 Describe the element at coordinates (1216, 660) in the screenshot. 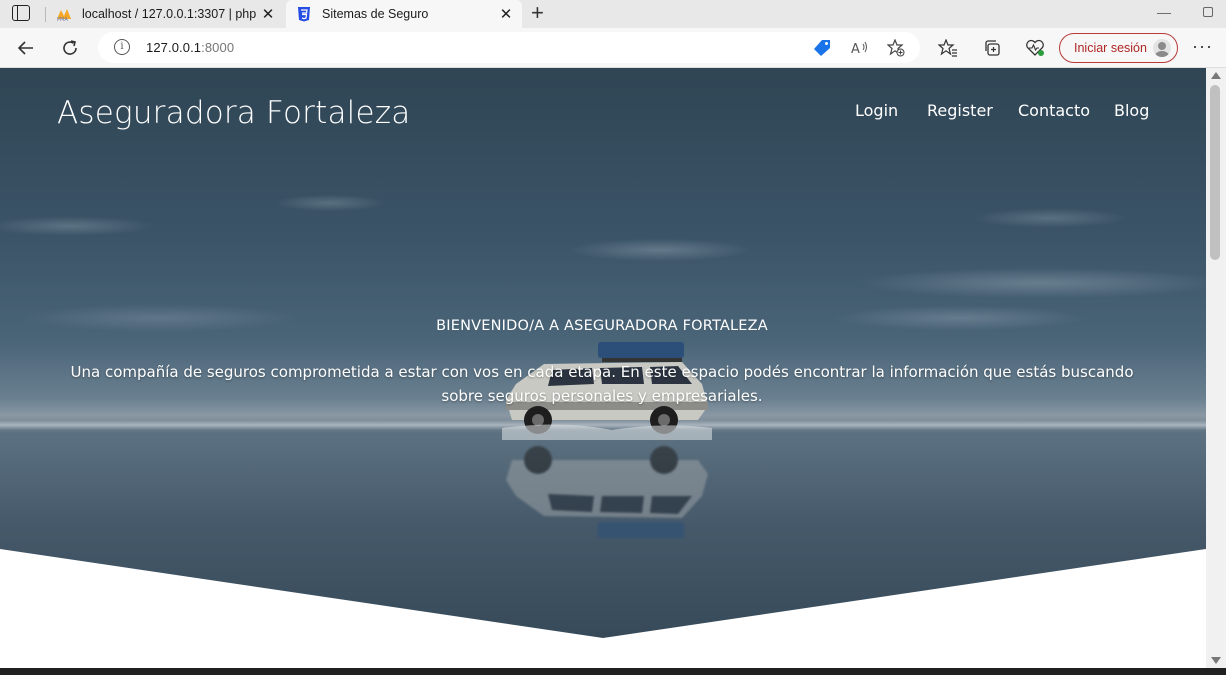

I see `scroll-down-icon` at that location.